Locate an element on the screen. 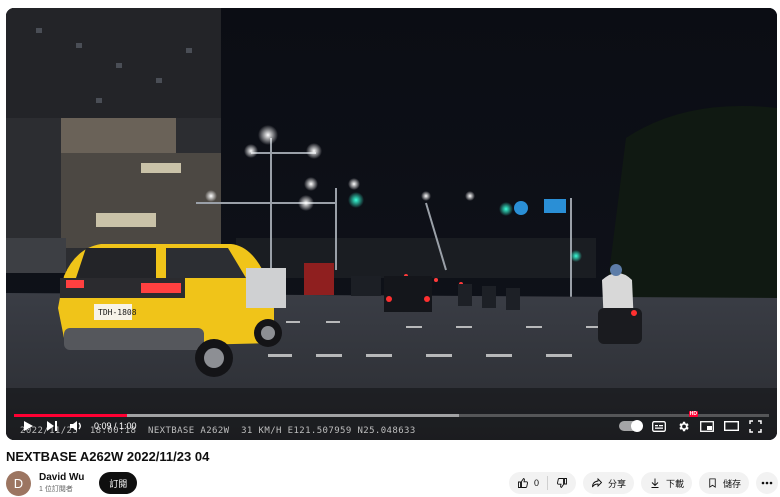  fullscreen-button is located at coordinates (755, 426).